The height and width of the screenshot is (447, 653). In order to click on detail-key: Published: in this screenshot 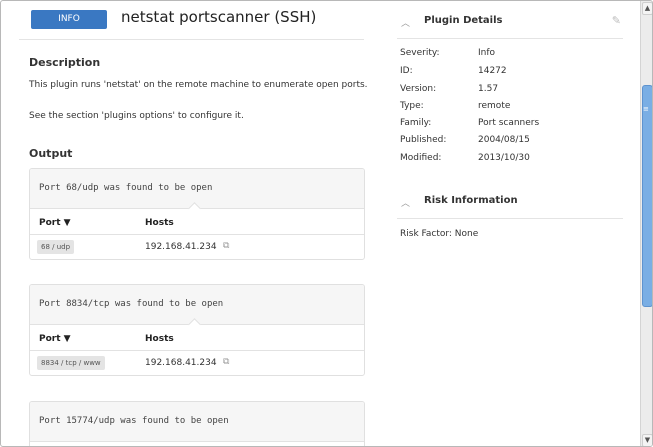, I will do `click(423, 140)`.